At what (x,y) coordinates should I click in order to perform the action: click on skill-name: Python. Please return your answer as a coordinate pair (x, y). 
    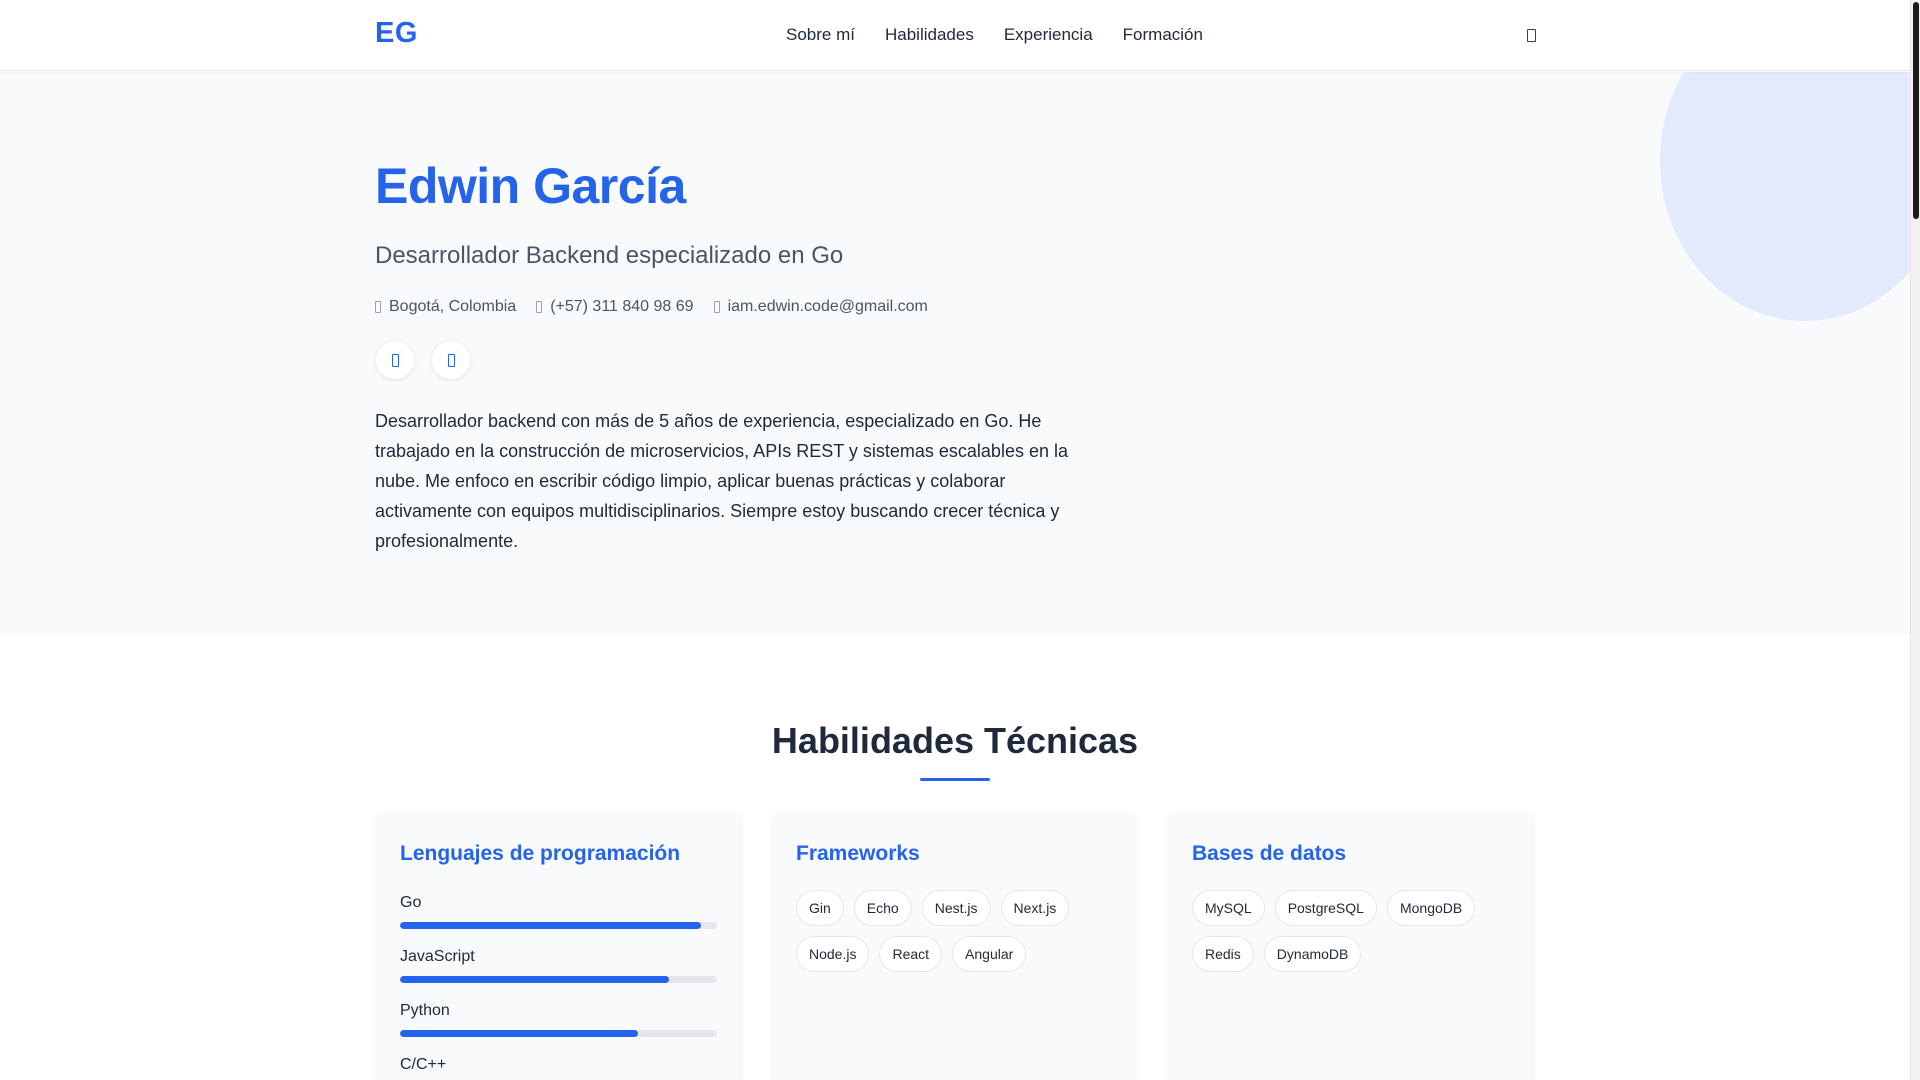
    Looking at the image, I should click on (425, 1010).